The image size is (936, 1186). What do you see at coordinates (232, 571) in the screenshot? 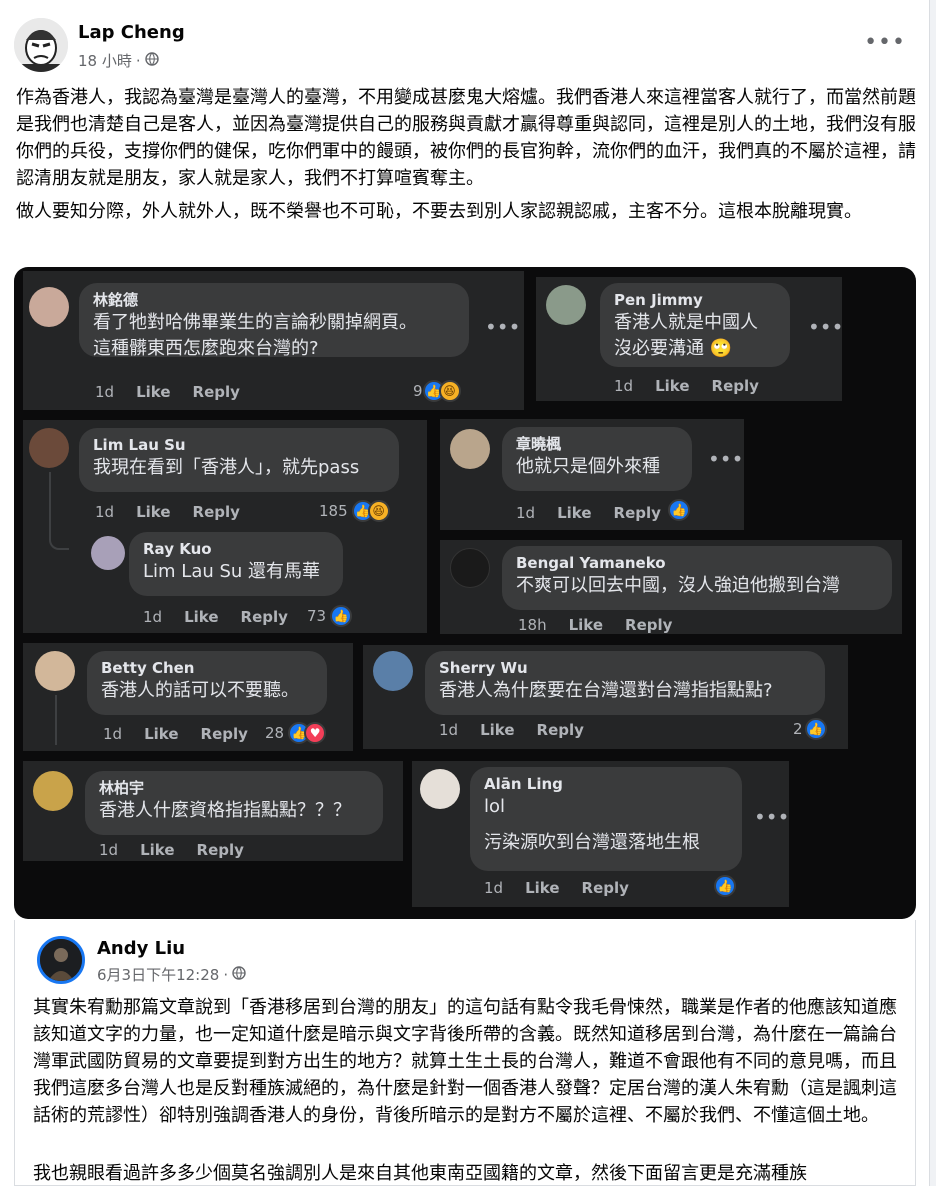
I see `comment-line: Lim Lau Su 還有馬華` at bounding box center [232, 571].